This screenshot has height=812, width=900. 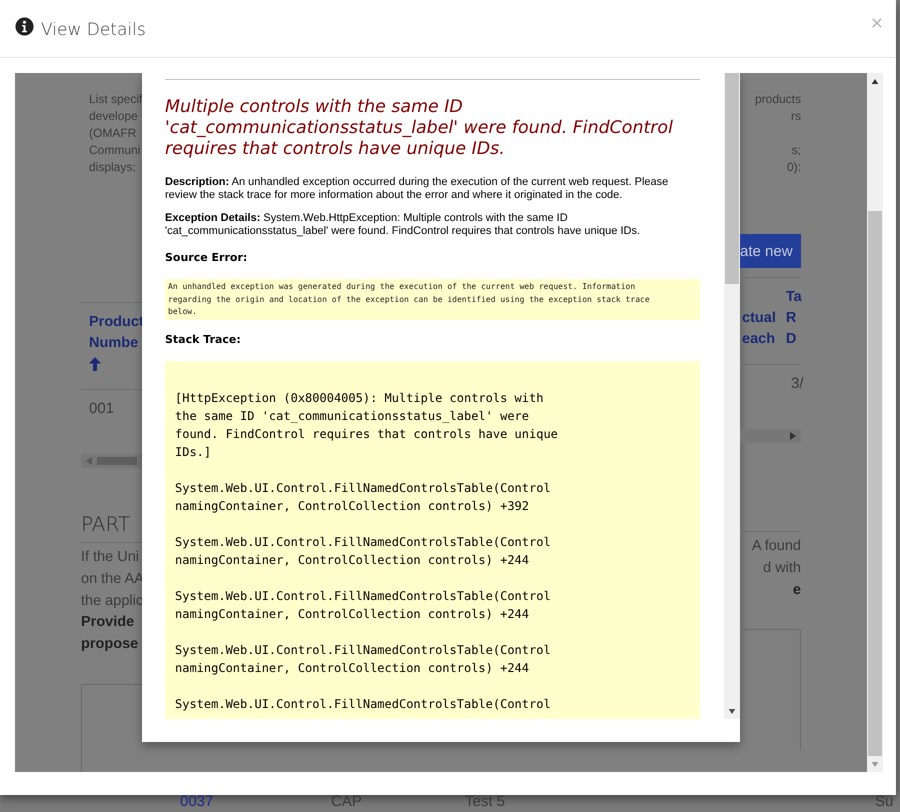 I want to click on description-text: Description: An unhandled exception occurred during the execution of the current web request. Please review the stack trace for more information about the error and where it originated in the code., so click(x=417, y=189).